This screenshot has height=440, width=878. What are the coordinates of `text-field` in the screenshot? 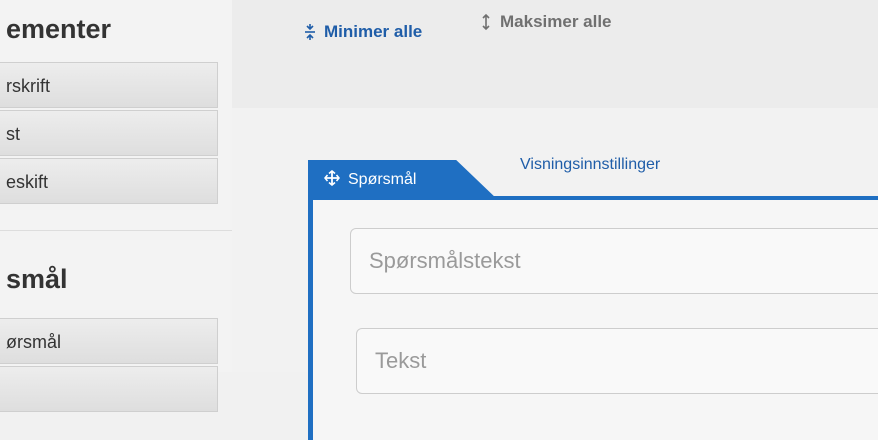 It's located at (617, 361).